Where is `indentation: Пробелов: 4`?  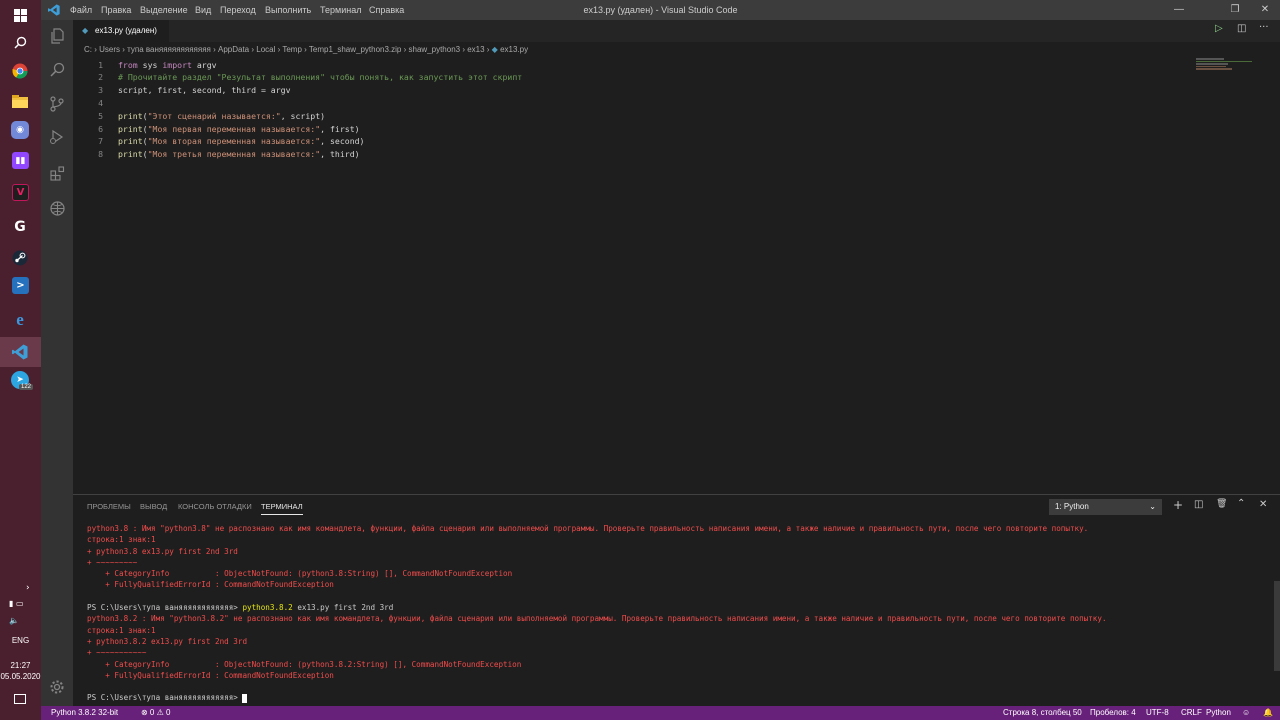
indentation: Пробелов: 4 is located at coordinates (1113, 713).